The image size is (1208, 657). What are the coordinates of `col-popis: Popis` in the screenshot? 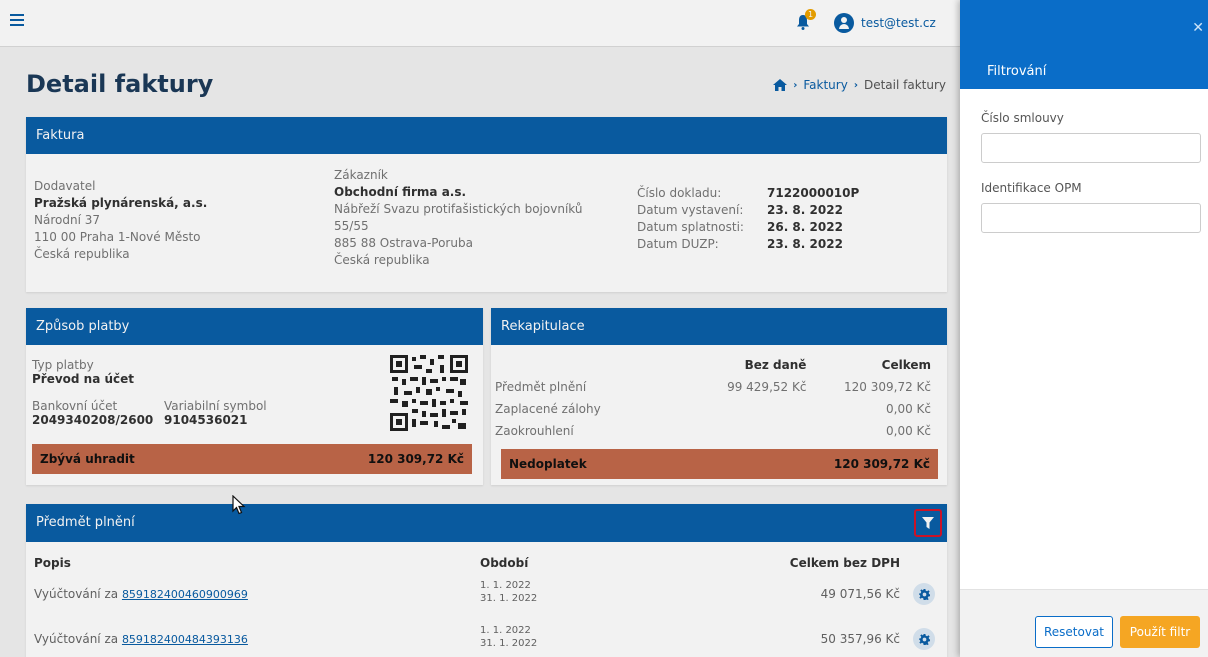 It's located at (52, 563).